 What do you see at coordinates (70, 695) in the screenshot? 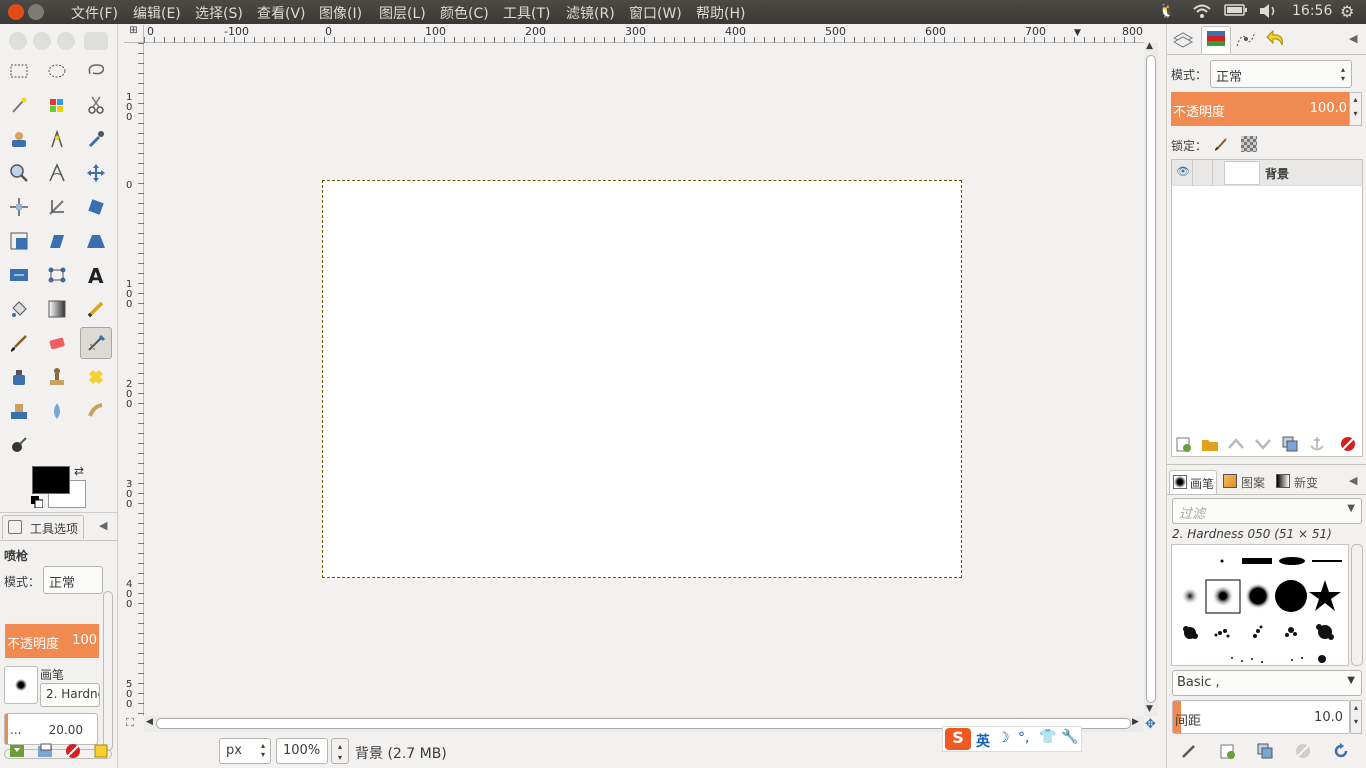
I see `brush-name-field: 2. Hardne` at bounding box center [70, 695].